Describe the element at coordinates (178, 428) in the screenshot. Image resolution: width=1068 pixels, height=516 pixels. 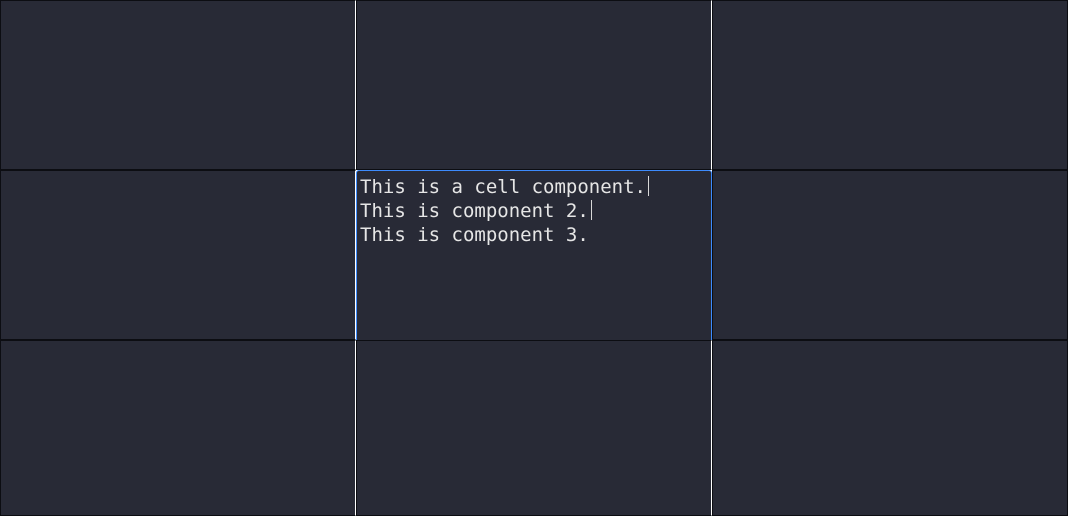
I see `cell-r3-c1` at that location.